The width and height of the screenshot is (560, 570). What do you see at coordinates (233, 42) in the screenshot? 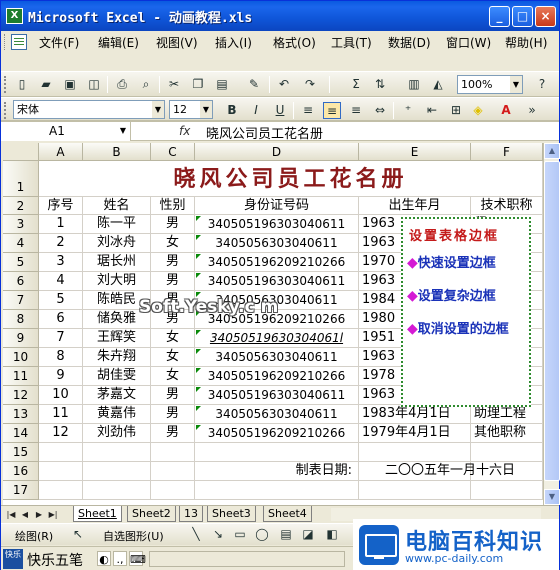
I see `menu-insert: 插入(I)` at bounding box center [233, 42].